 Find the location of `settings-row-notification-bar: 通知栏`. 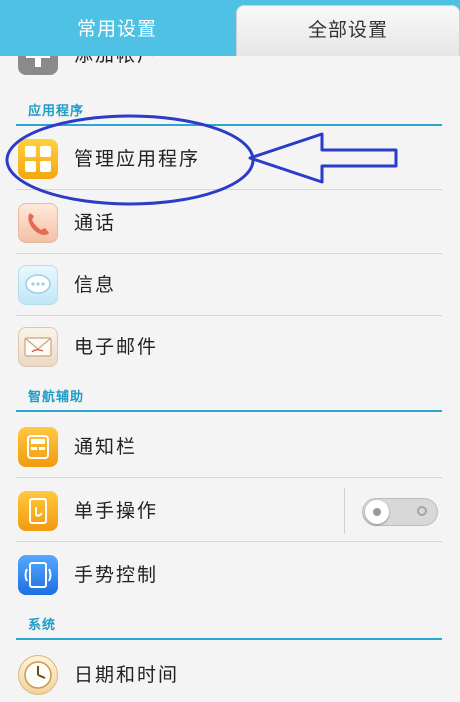

settings-row-notification-bar: 通知栏 is located at coordinates (230, 447).